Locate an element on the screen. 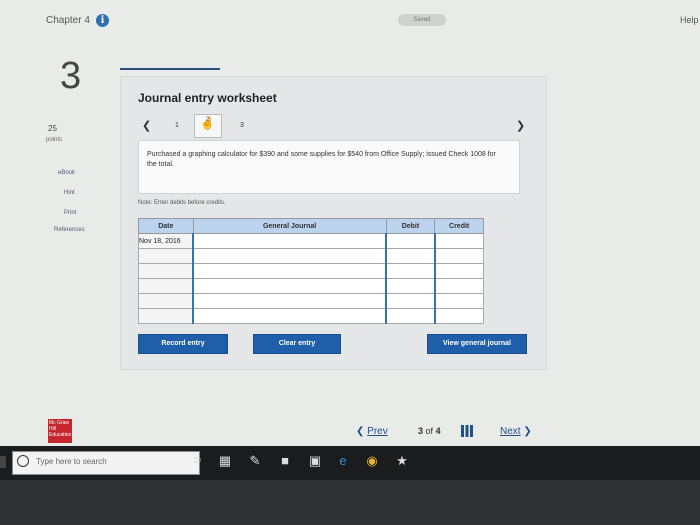 Image resolution: width=700 pixels, height=525 pixels. help-link: Help is located at coordinates (689, 20).